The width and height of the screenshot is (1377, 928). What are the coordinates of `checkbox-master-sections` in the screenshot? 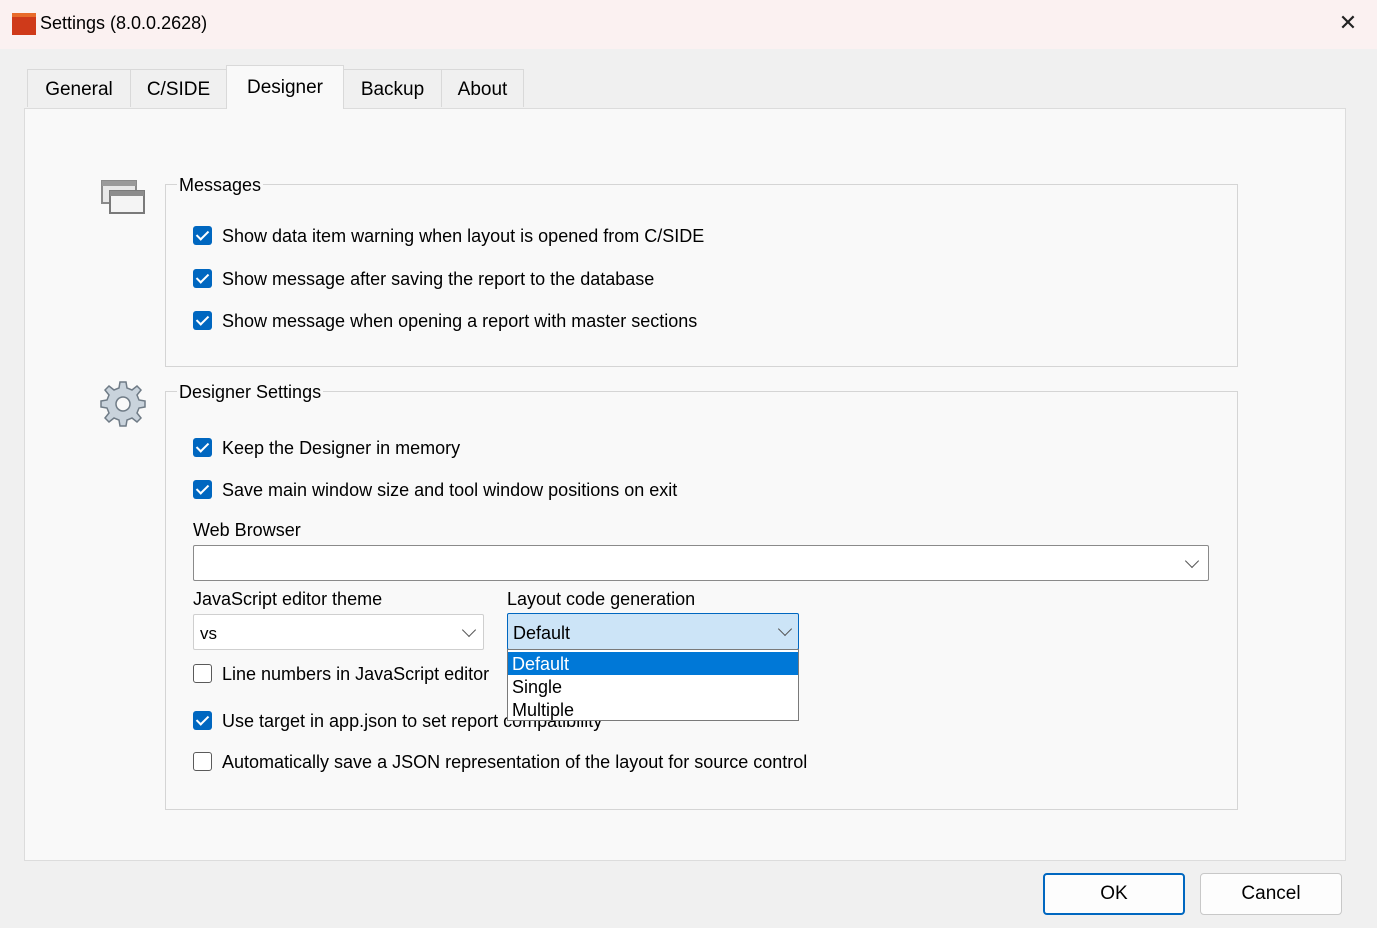 It's located at (202, 320).